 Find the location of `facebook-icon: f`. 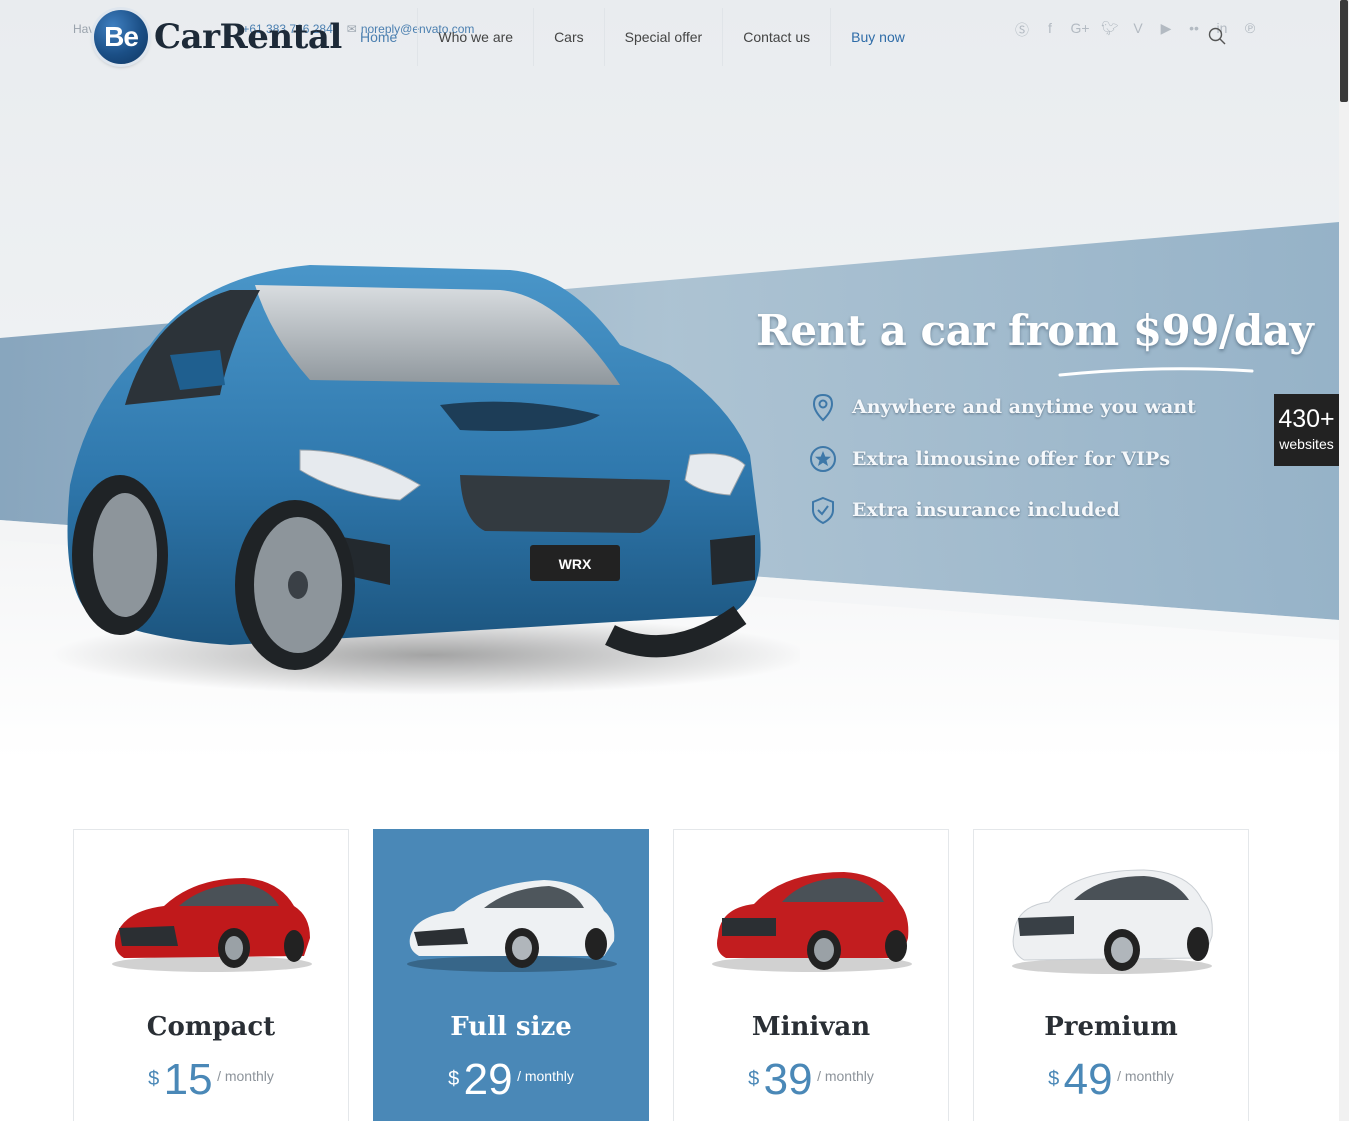

facebook-icon: f is located at coordinates (1050, 30).